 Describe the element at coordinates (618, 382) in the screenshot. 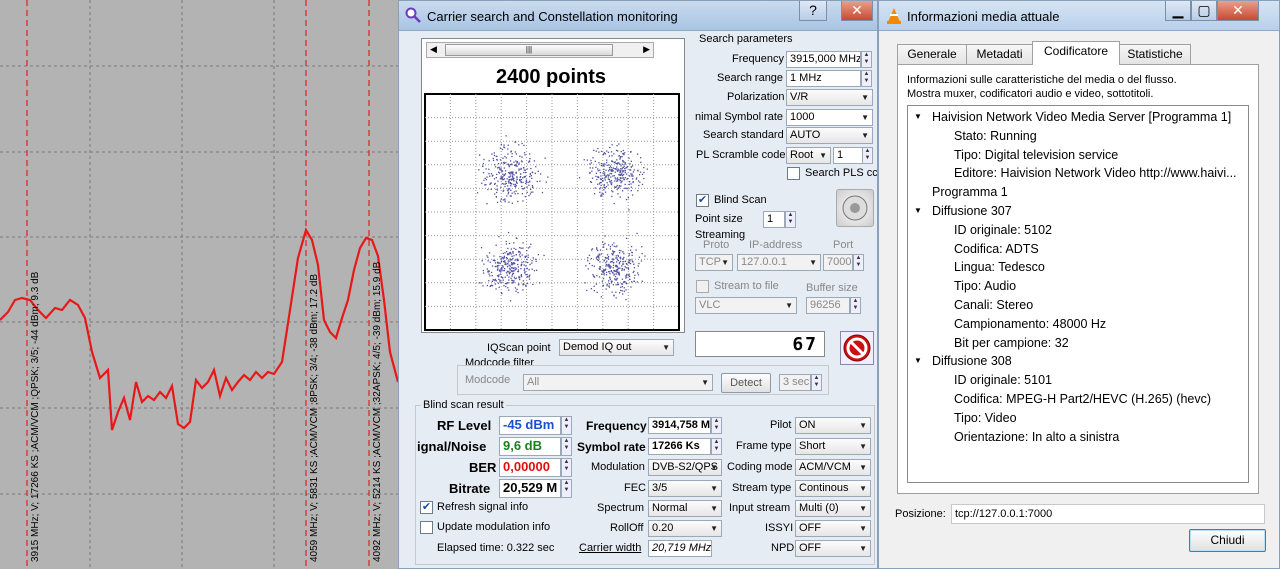

I see `modcode-select: All` at that location.